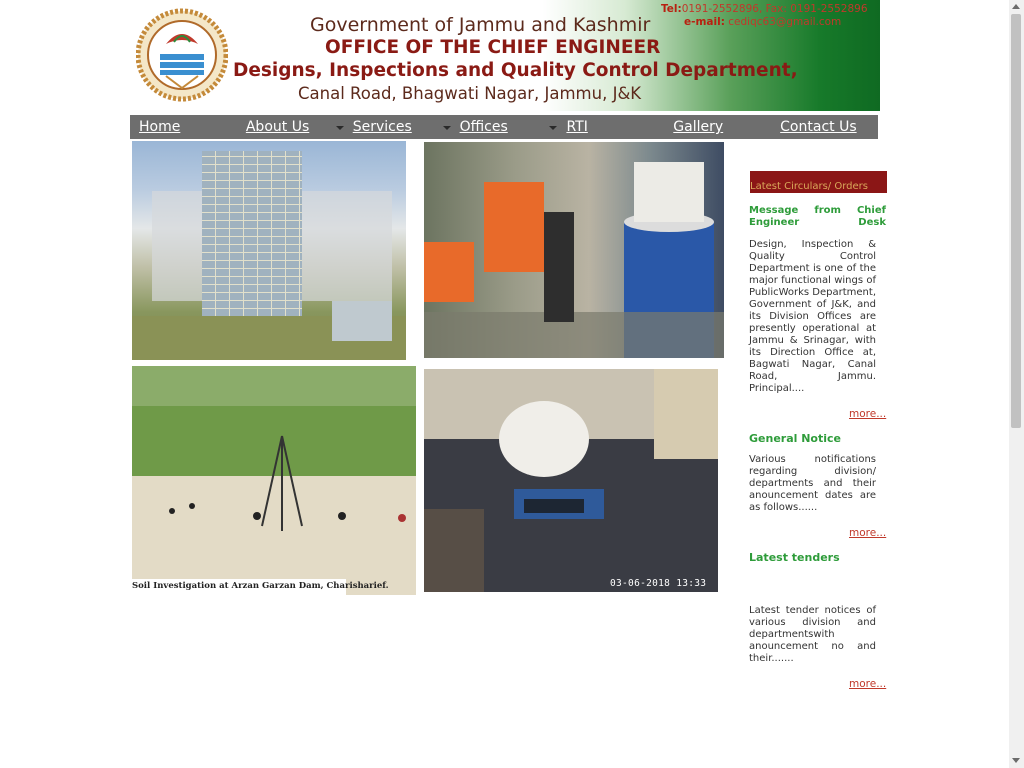 The width and height of the screenshot is (1024, 768). I want to click on banner-line-address: Canal Road, Bhagwati Nagar, Jammu, J&K, so click(470, 93).